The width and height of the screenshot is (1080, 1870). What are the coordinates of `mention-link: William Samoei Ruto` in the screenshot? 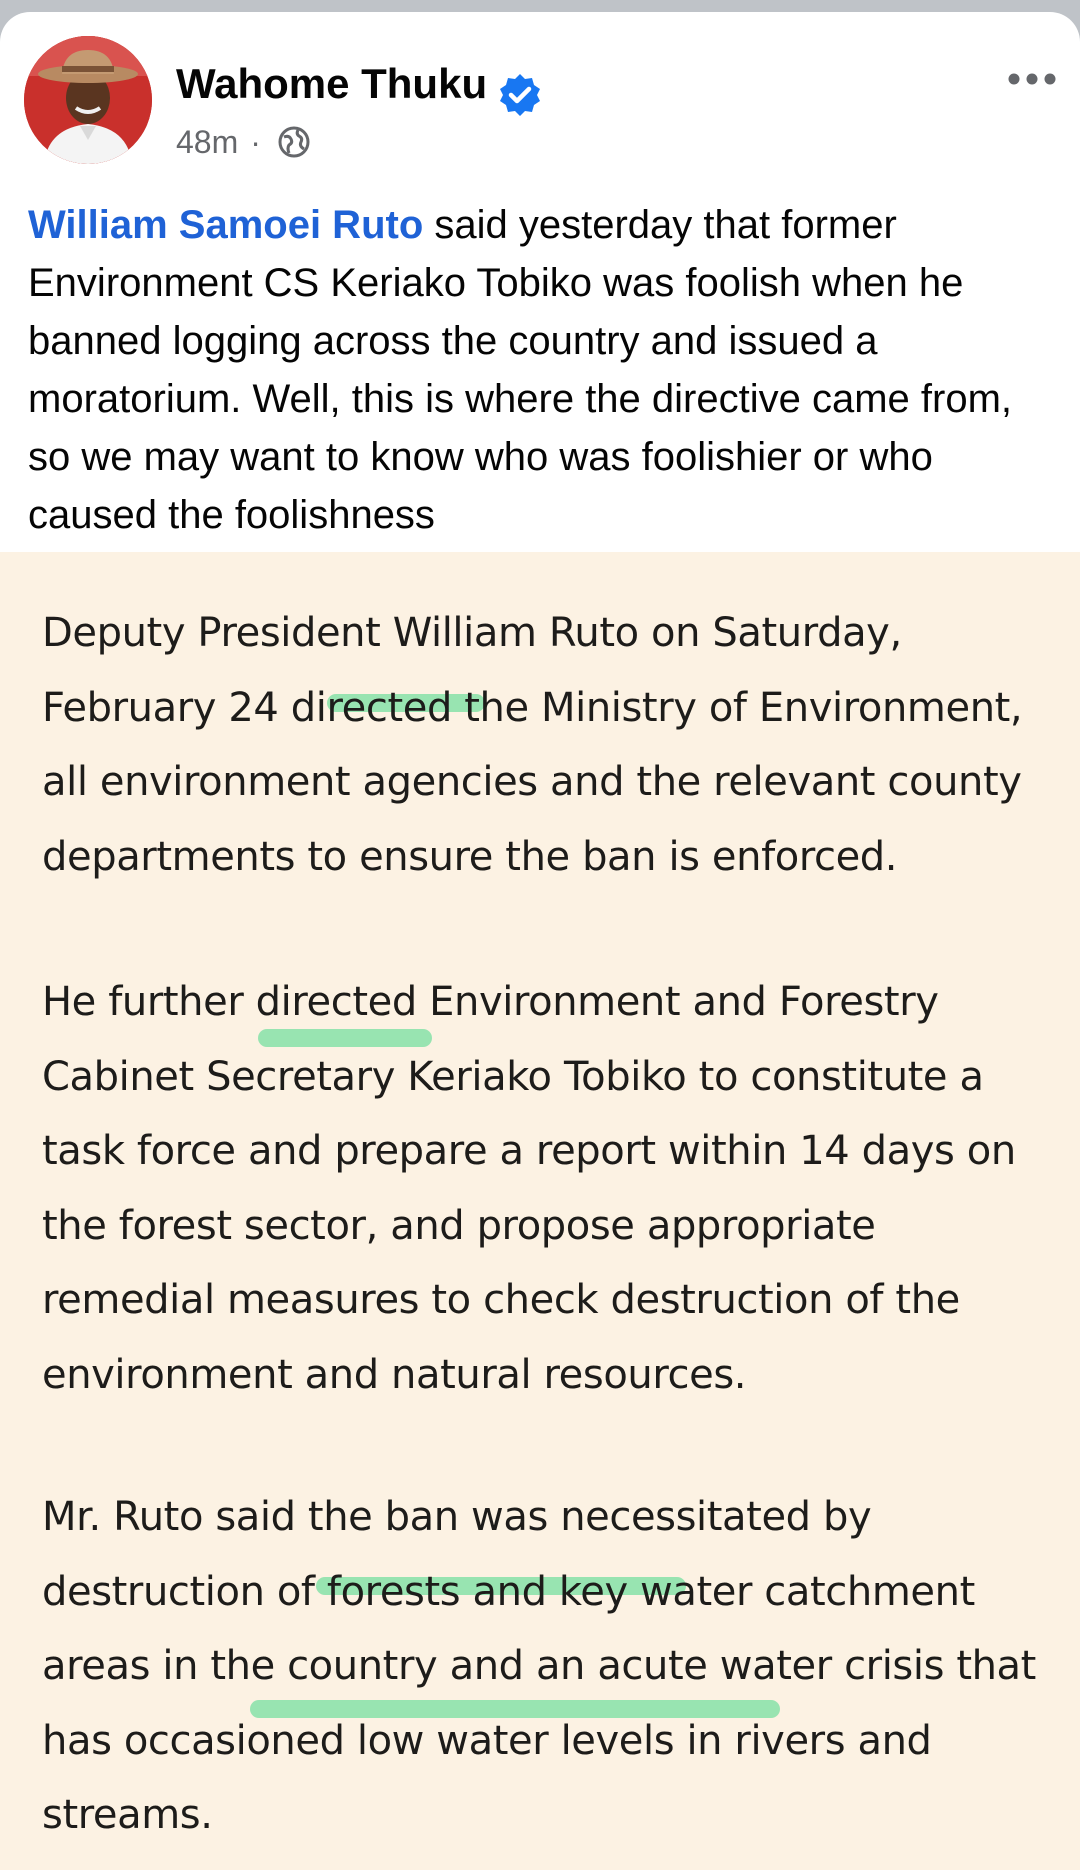 It's located at (225, 225).